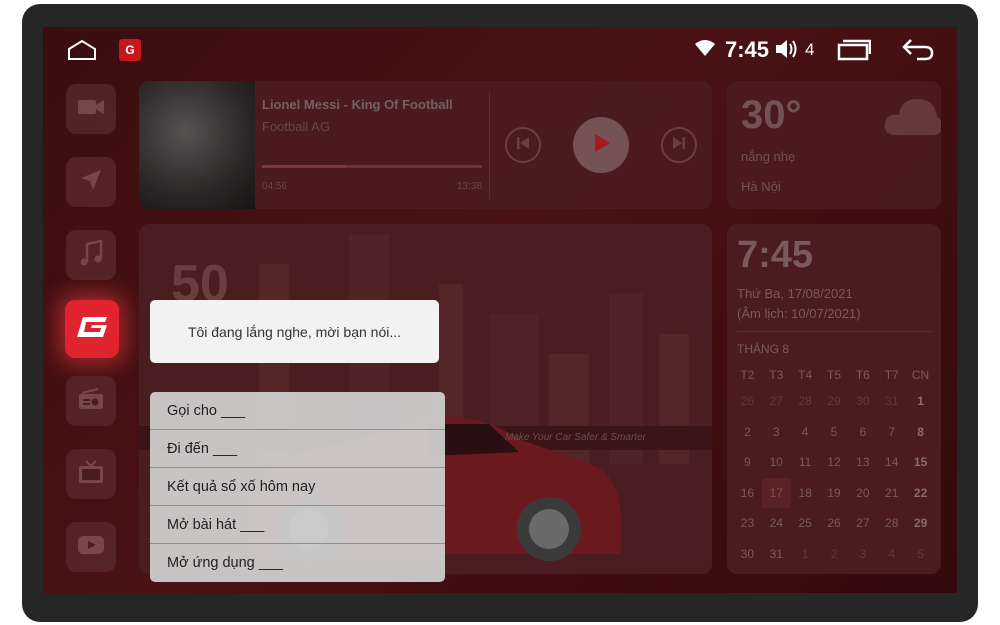 This screenshot has width=1000, height=625. Describe the element at coordinates (834, 462) in the screenshot. I see `calendar-day: 12` at that location.